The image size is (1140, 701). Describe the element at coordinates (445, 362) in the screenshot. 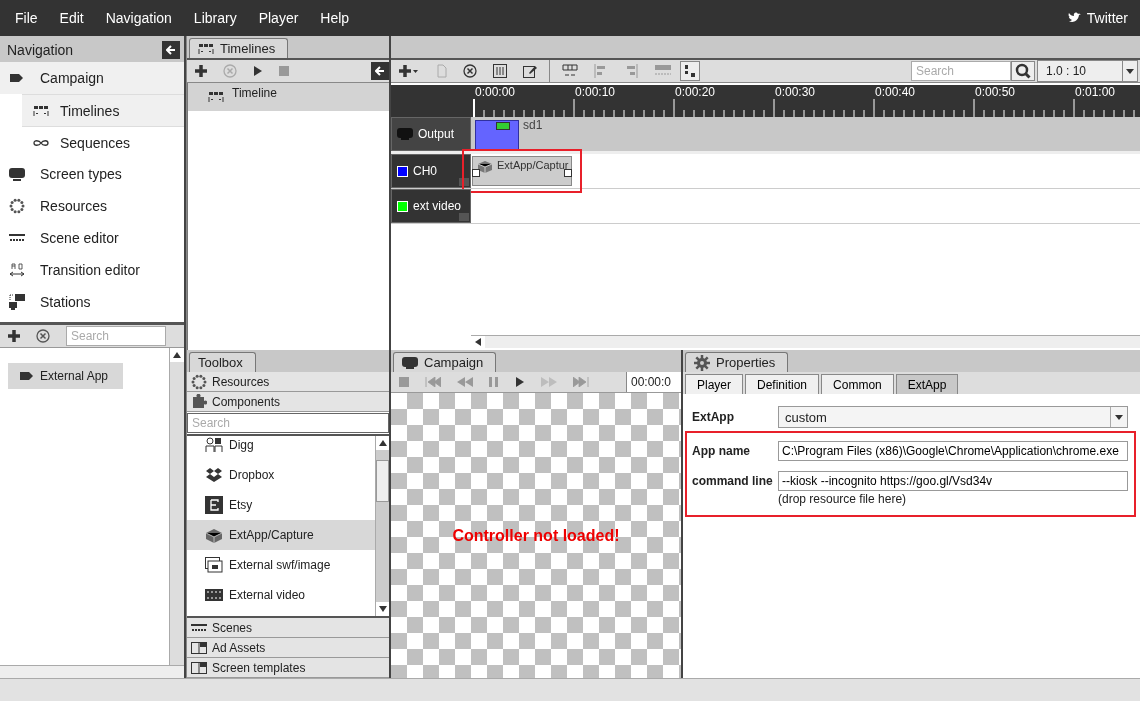

I see `panel-tab: Campaign` at that location.